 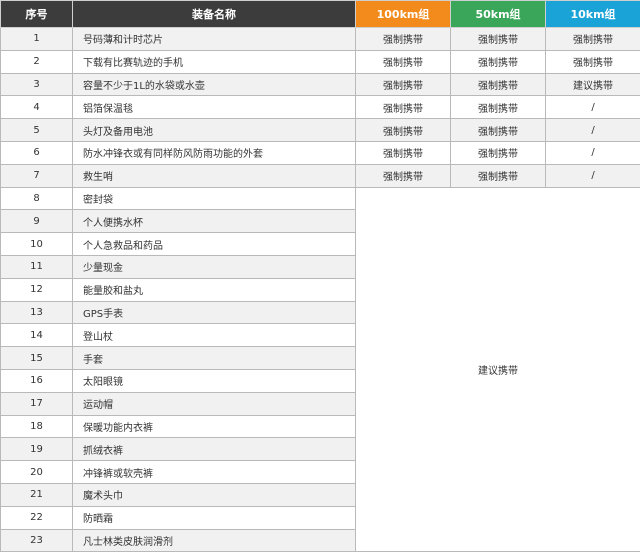 What do you see at coordinates (37, 380) in the screenshot?
I see `row-serial-number: 16` at bounding box center [37, 380].